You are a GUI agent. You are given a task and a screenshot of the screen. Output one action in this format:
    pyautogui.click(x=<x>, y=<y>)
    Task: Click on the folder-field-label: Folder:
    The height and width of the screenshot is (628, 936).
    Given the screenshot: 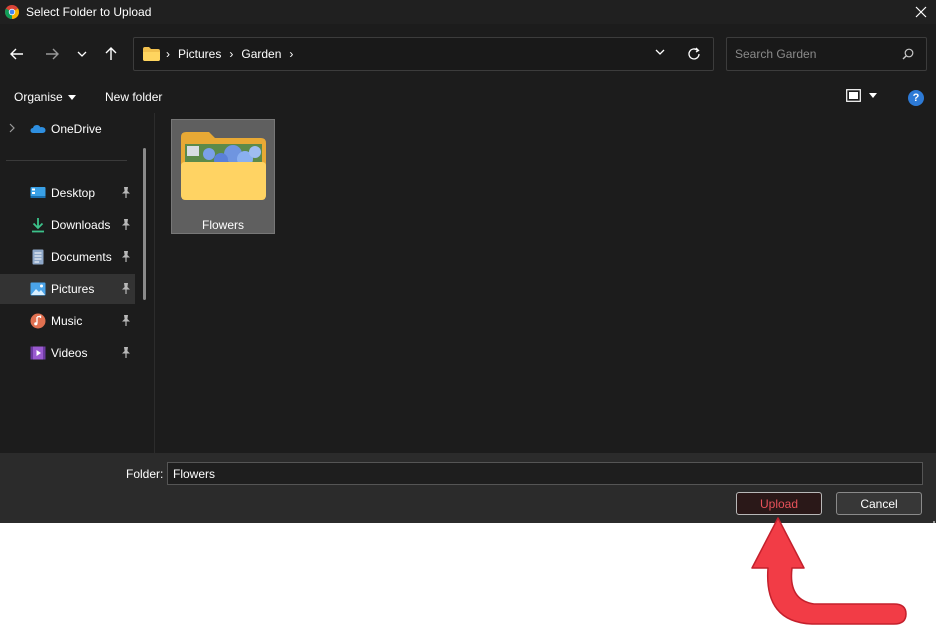 What is the action you would take?
    pyautogui.click(x=145, y=474)
    